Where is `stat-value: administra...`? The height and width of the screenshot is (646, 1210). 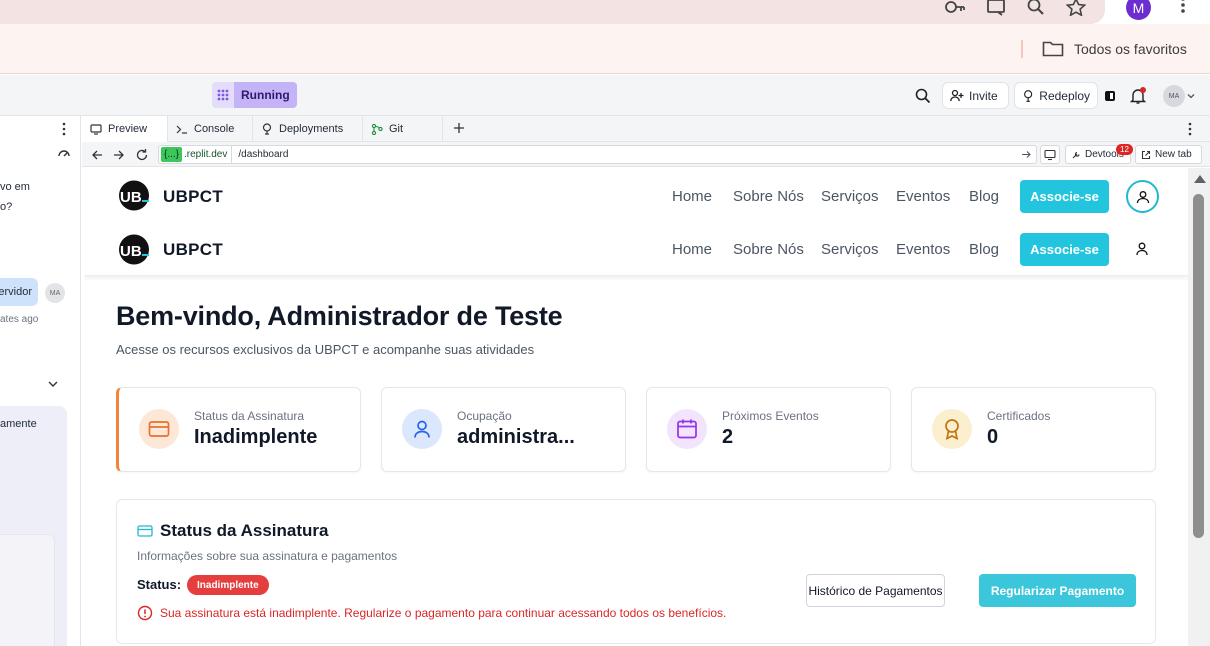
stat-value: administra... is located at coordinates (516, 437).